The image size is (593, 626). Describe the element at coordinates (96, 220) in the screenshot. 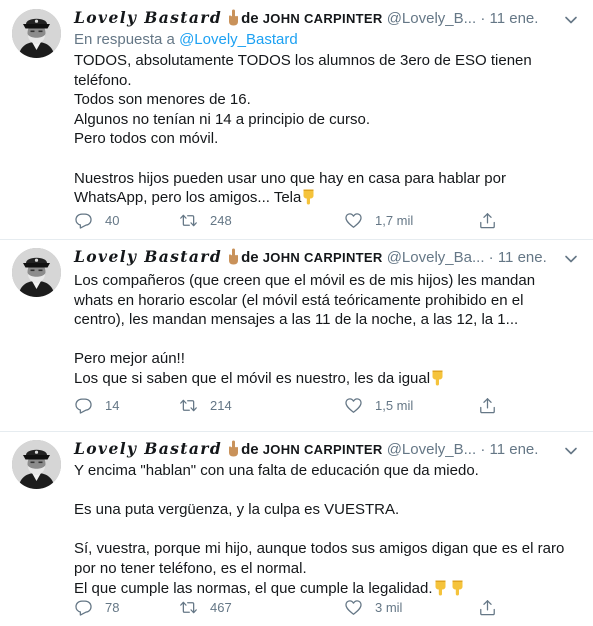

I see `reply-button: 40` at that location.